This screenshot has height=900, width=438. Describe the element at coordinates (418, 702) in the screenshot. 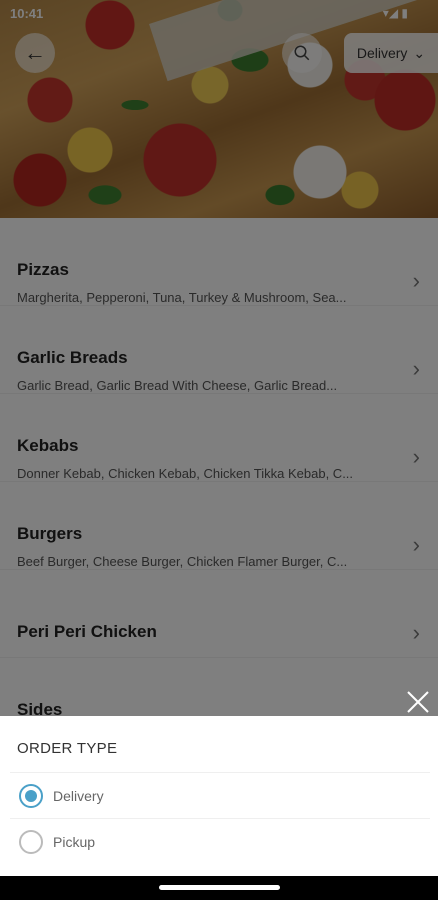

I see `close-icon` at that location.